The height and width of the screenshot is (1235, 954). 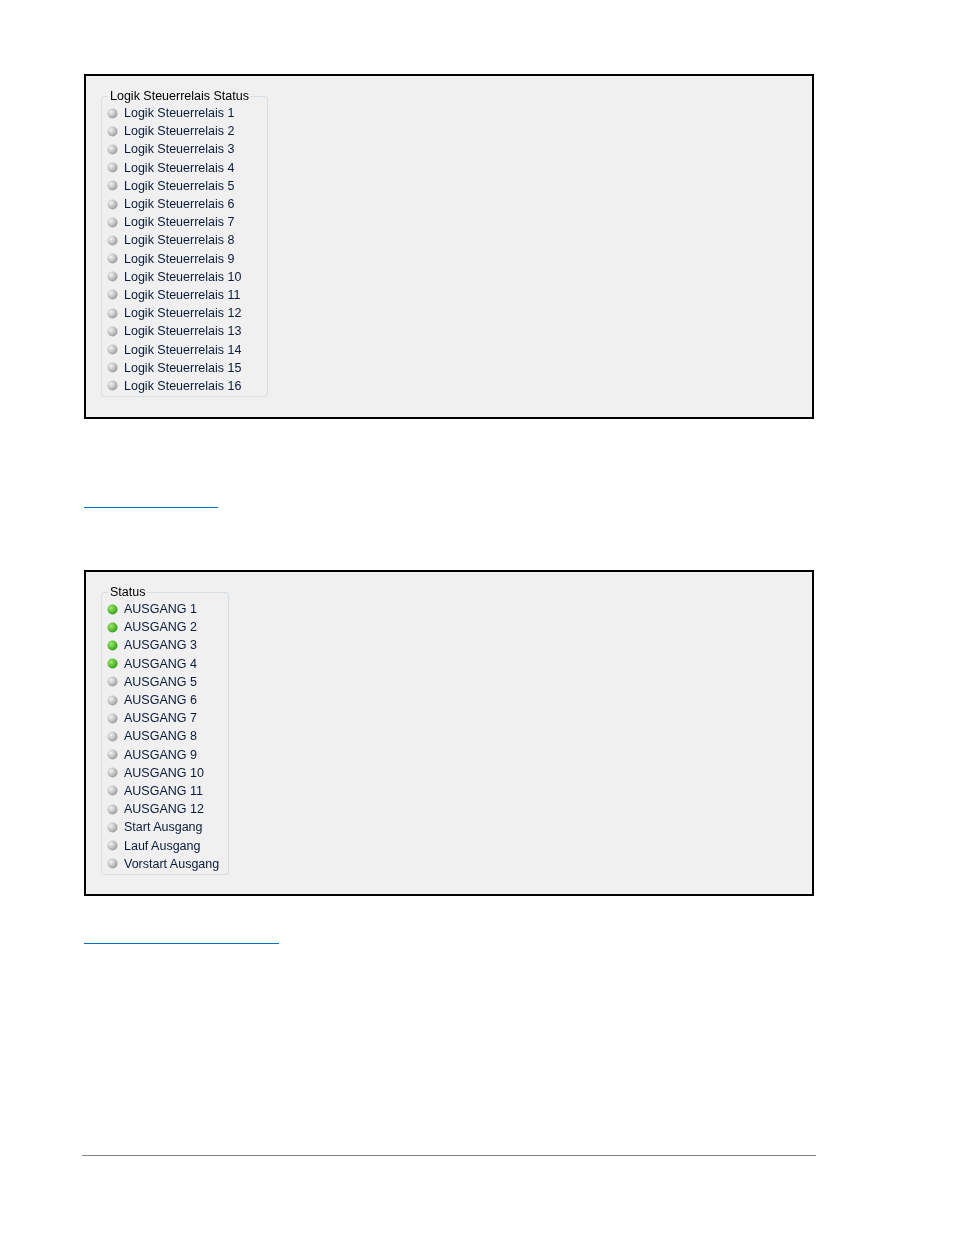 I want to click on status-label: AUSGANG 1, so click(x=160, y=609).